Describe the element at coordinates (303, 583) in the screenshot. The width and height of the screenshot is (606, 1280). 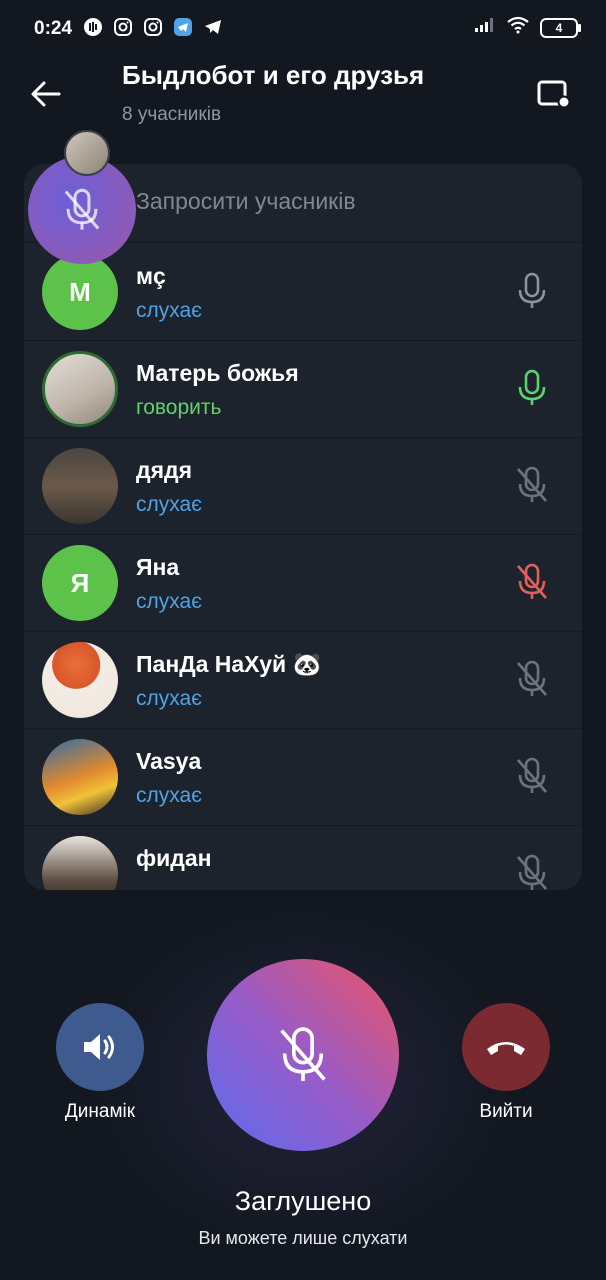
I see `participant-row: Я Яна слухає` at that location.